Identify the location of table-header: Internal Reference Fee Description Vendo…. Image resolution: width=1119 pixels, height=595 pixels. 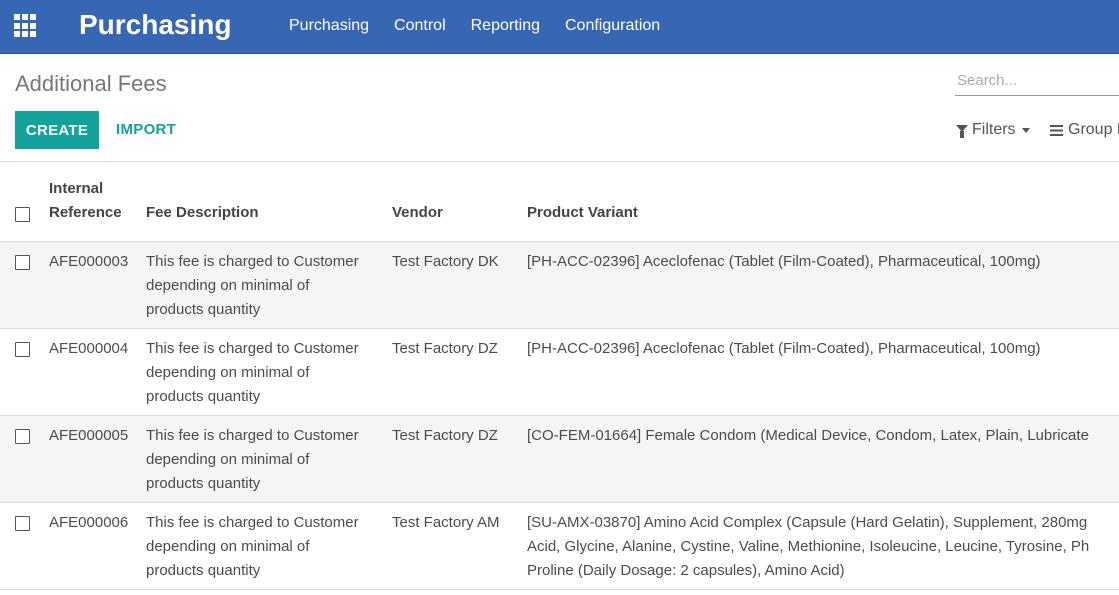
(559, 202).